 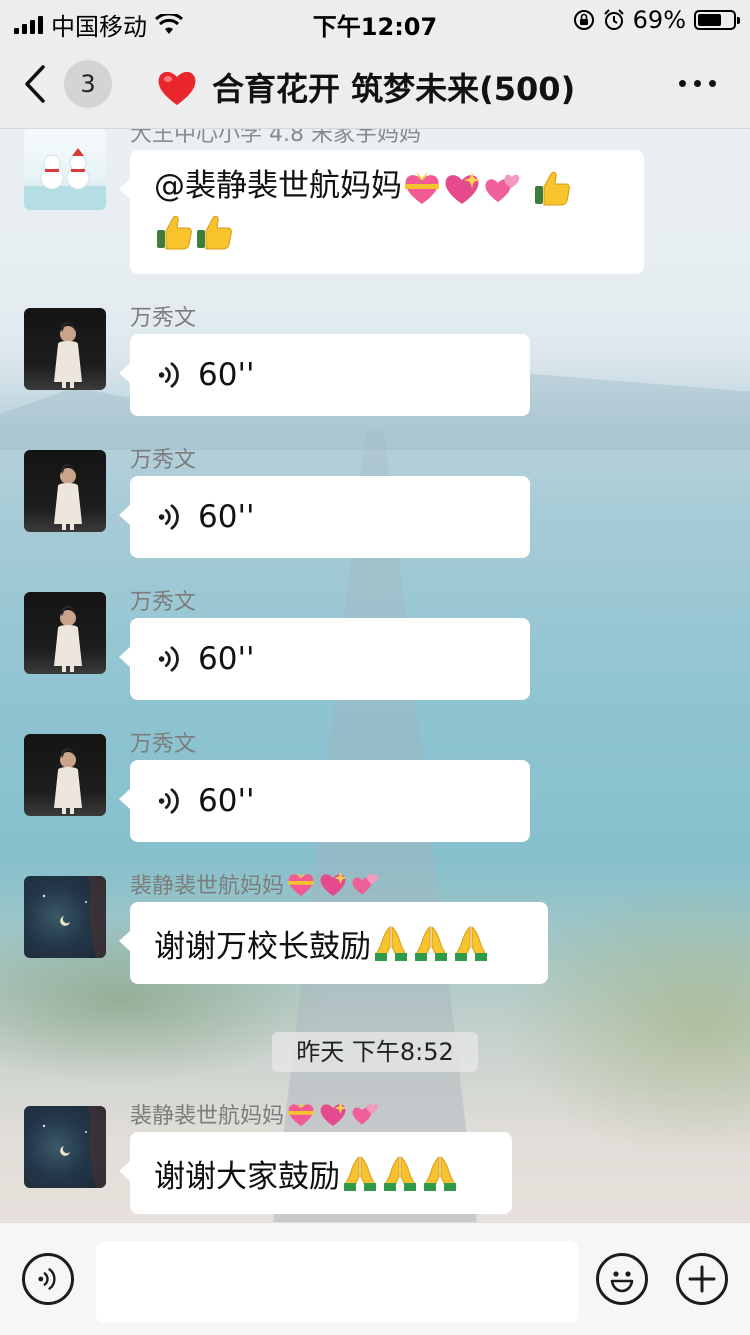 I want to click on message-text: 谢谢大家鼓励, so click(x=247, y=1176).